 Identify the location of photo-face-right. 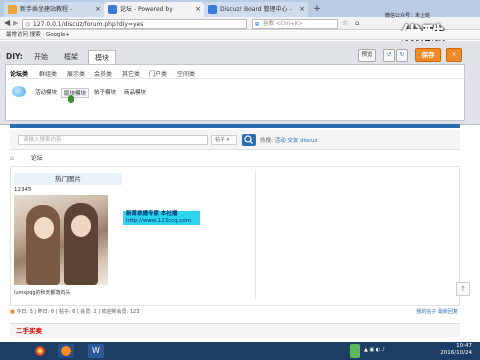
(81, 226).